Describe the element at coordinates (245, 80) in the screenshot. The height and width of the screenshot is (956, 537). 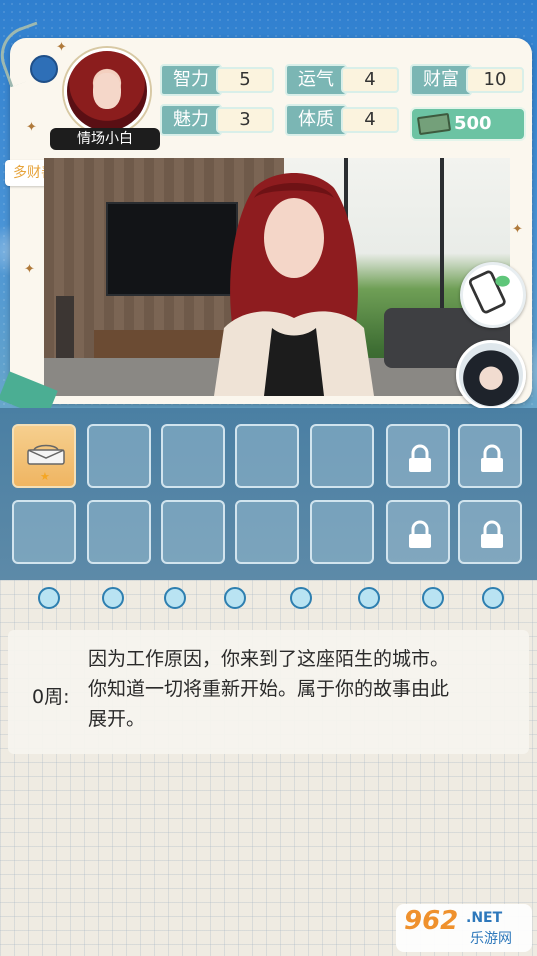
I see `stat-value: 5` at that location.